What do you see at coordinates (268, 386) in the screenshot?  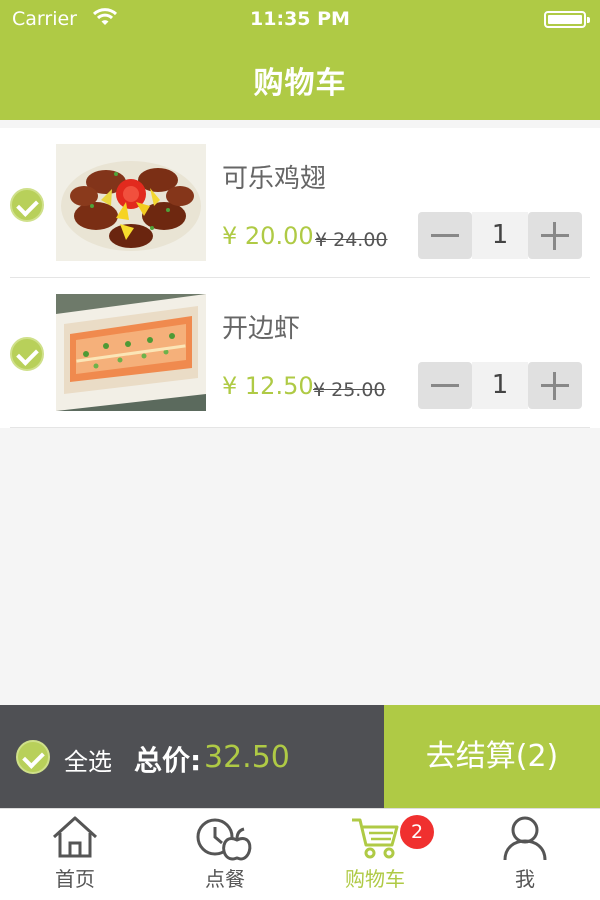 I see `item-price: ¥ 12.50` at bounding box center [268, 386].